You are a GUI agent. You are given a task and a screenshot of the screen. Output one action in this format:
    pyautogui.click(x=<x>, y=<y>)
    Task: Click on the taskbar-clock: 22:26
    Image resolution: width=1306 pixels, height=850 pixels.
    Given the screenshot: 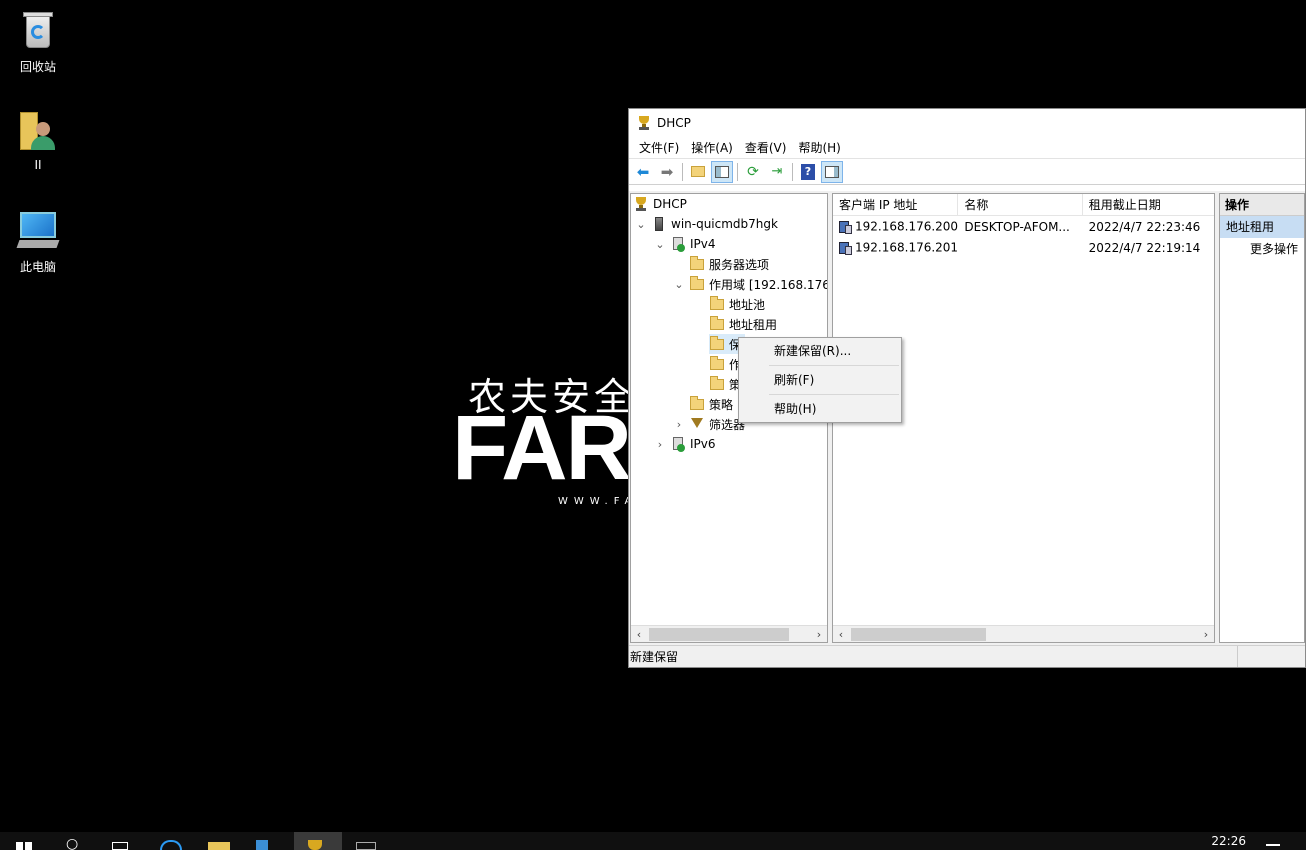 What is the action you would take?
    pyautogui.click(x=1228, y=841)
    